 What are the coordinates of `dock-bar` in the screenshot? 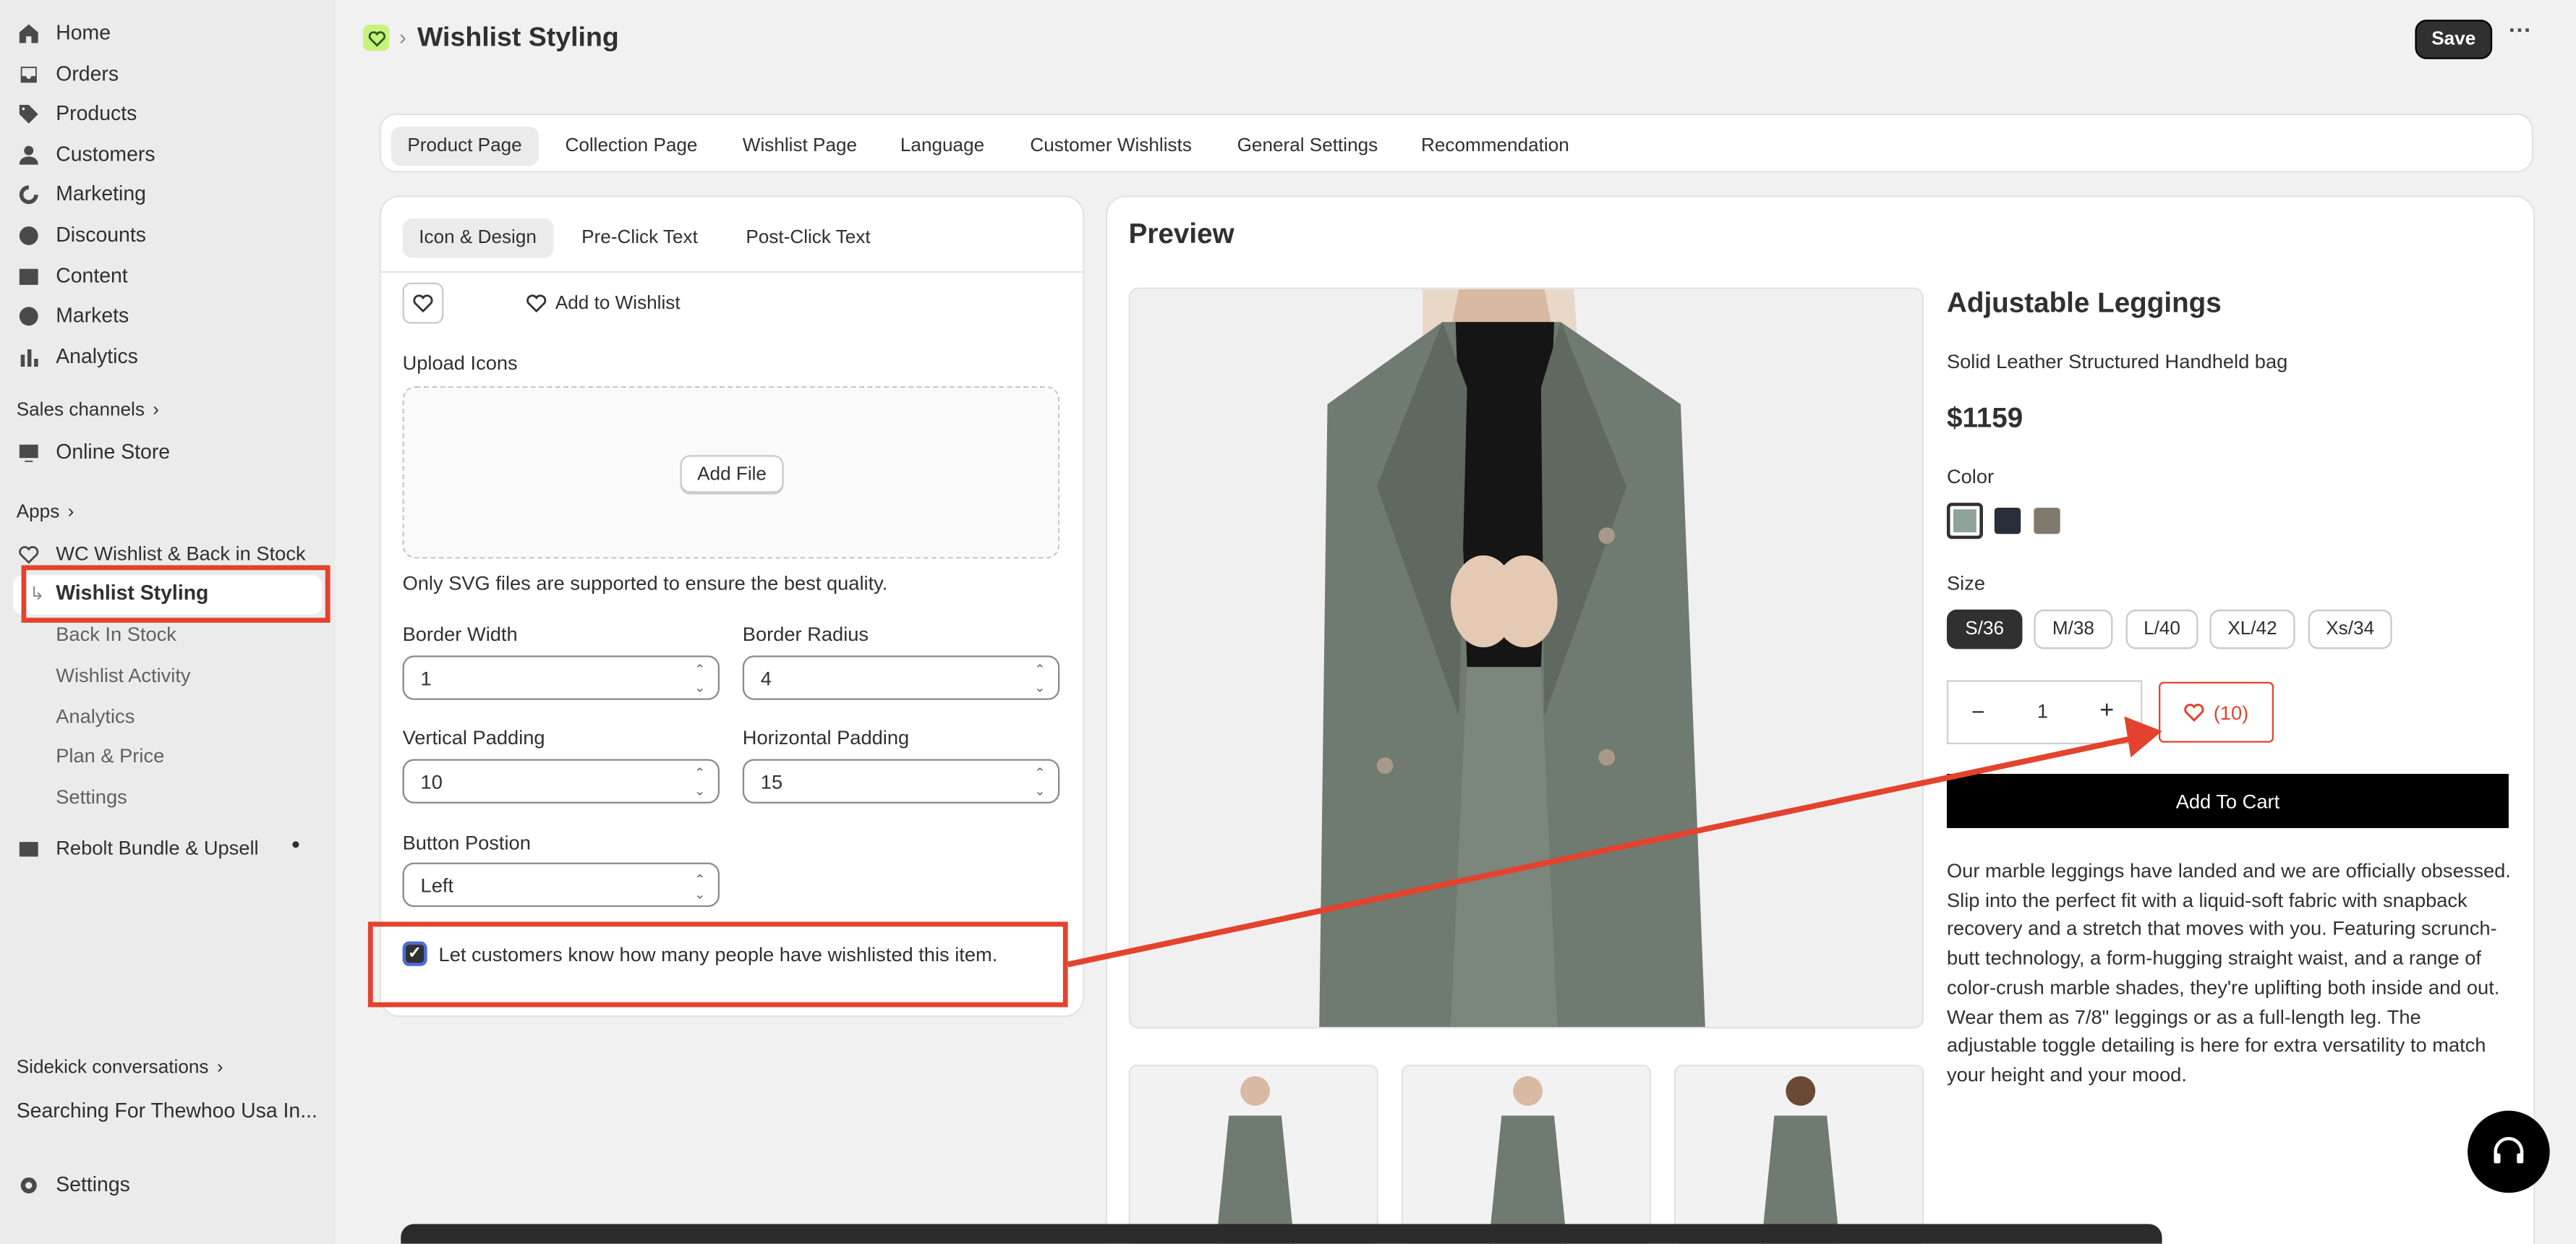 It's located at (1281, 1234).